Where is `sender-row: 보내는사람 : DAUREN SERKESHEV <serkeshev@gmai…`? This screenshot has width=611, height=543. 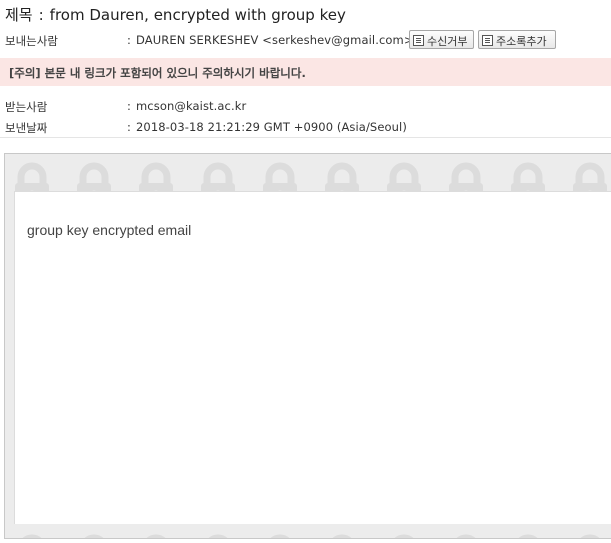 sender-row: 보내는사람 : DAUREN SERKESHEV <serkeshev@gmai… is located at coordinates (305, 40).